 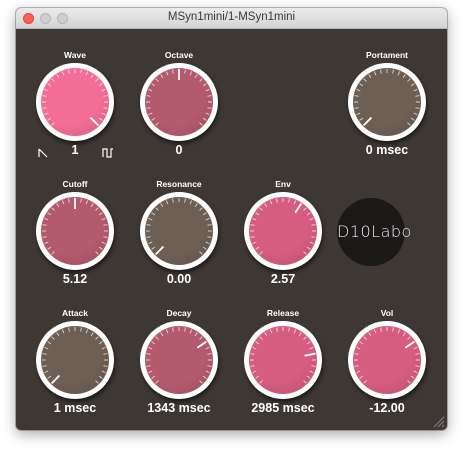 I want to click on cutoff-knob, so click(x=75, y=231).